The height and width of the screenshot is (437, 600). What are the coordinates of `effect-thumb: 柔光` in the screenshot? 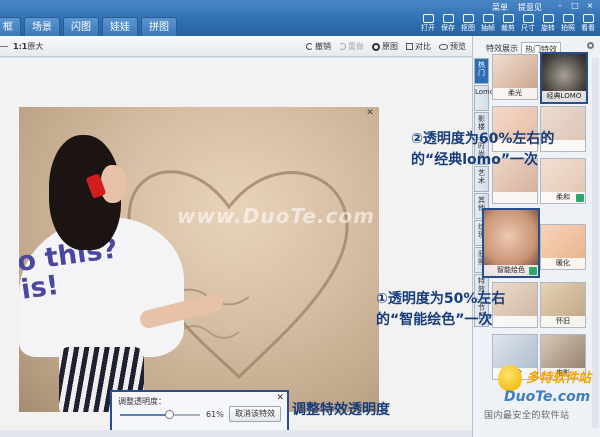 It's located at (515, 77).